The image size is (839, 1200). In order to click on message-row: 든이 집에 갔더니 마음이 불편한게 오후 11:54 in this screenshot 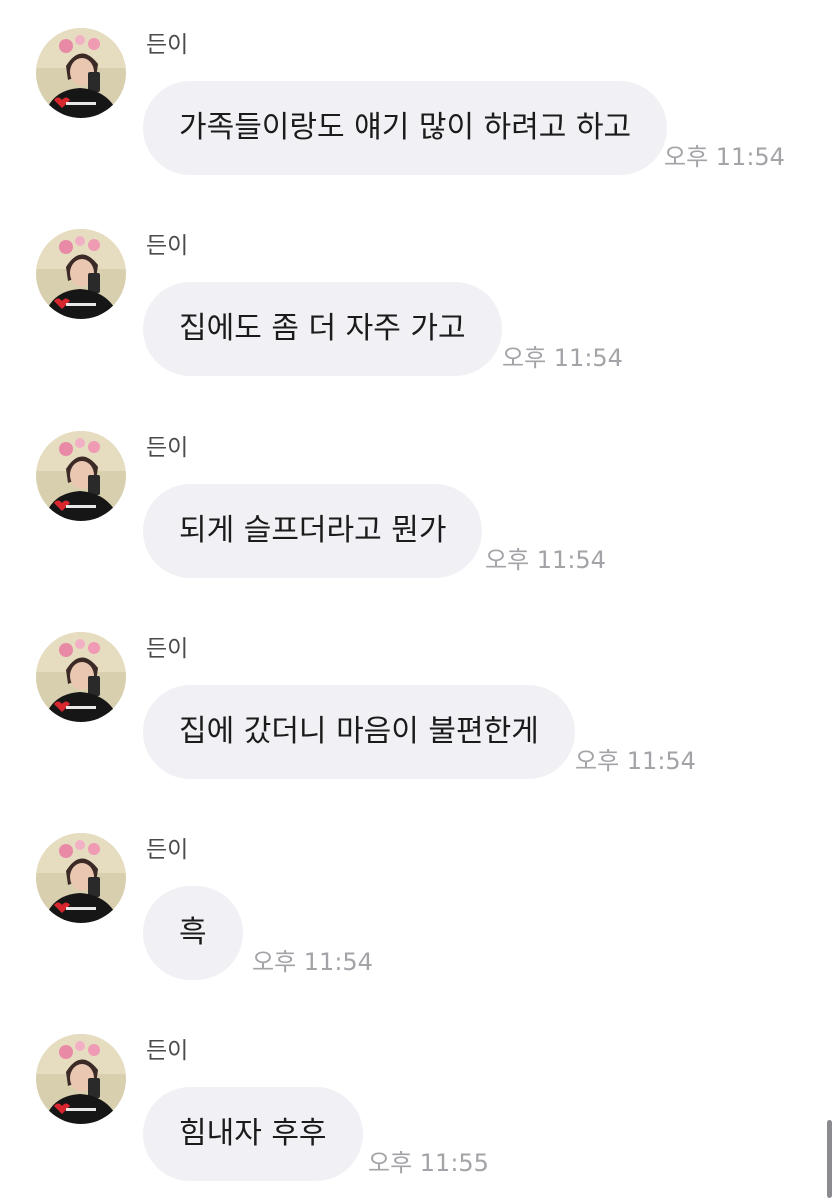, I will do `click(419, 712)`.